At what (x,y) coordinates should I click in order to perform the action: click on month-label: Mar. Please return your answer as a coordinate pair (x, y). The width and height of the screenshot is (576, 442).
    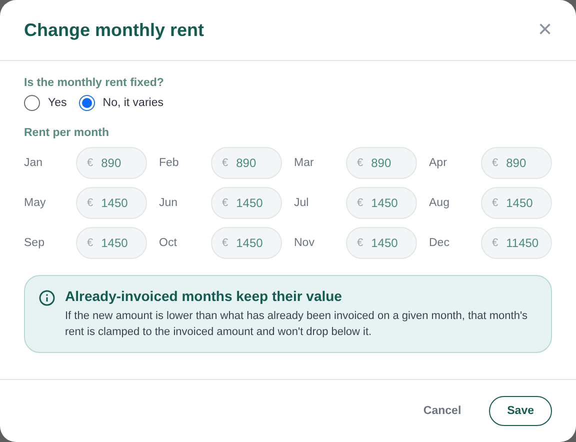
    Looking at the image, I should click on (304, 163).